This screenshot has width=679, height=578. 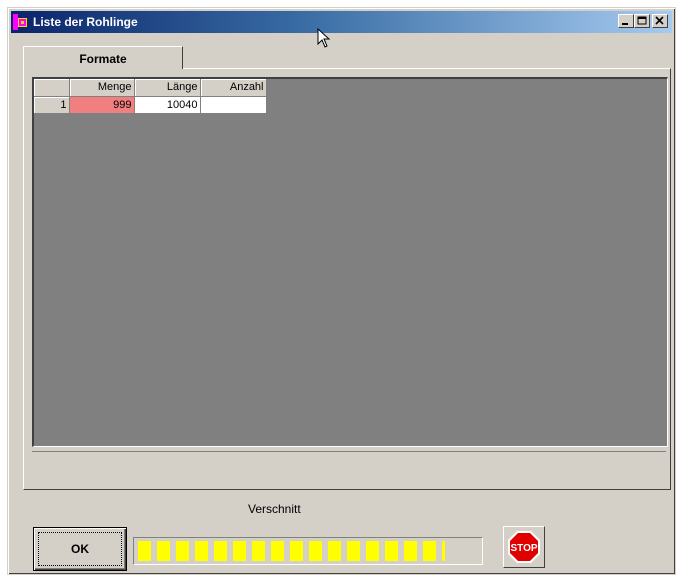 I want to click on column-header-anzahl: Anzahl, so click(x=233, y=88).